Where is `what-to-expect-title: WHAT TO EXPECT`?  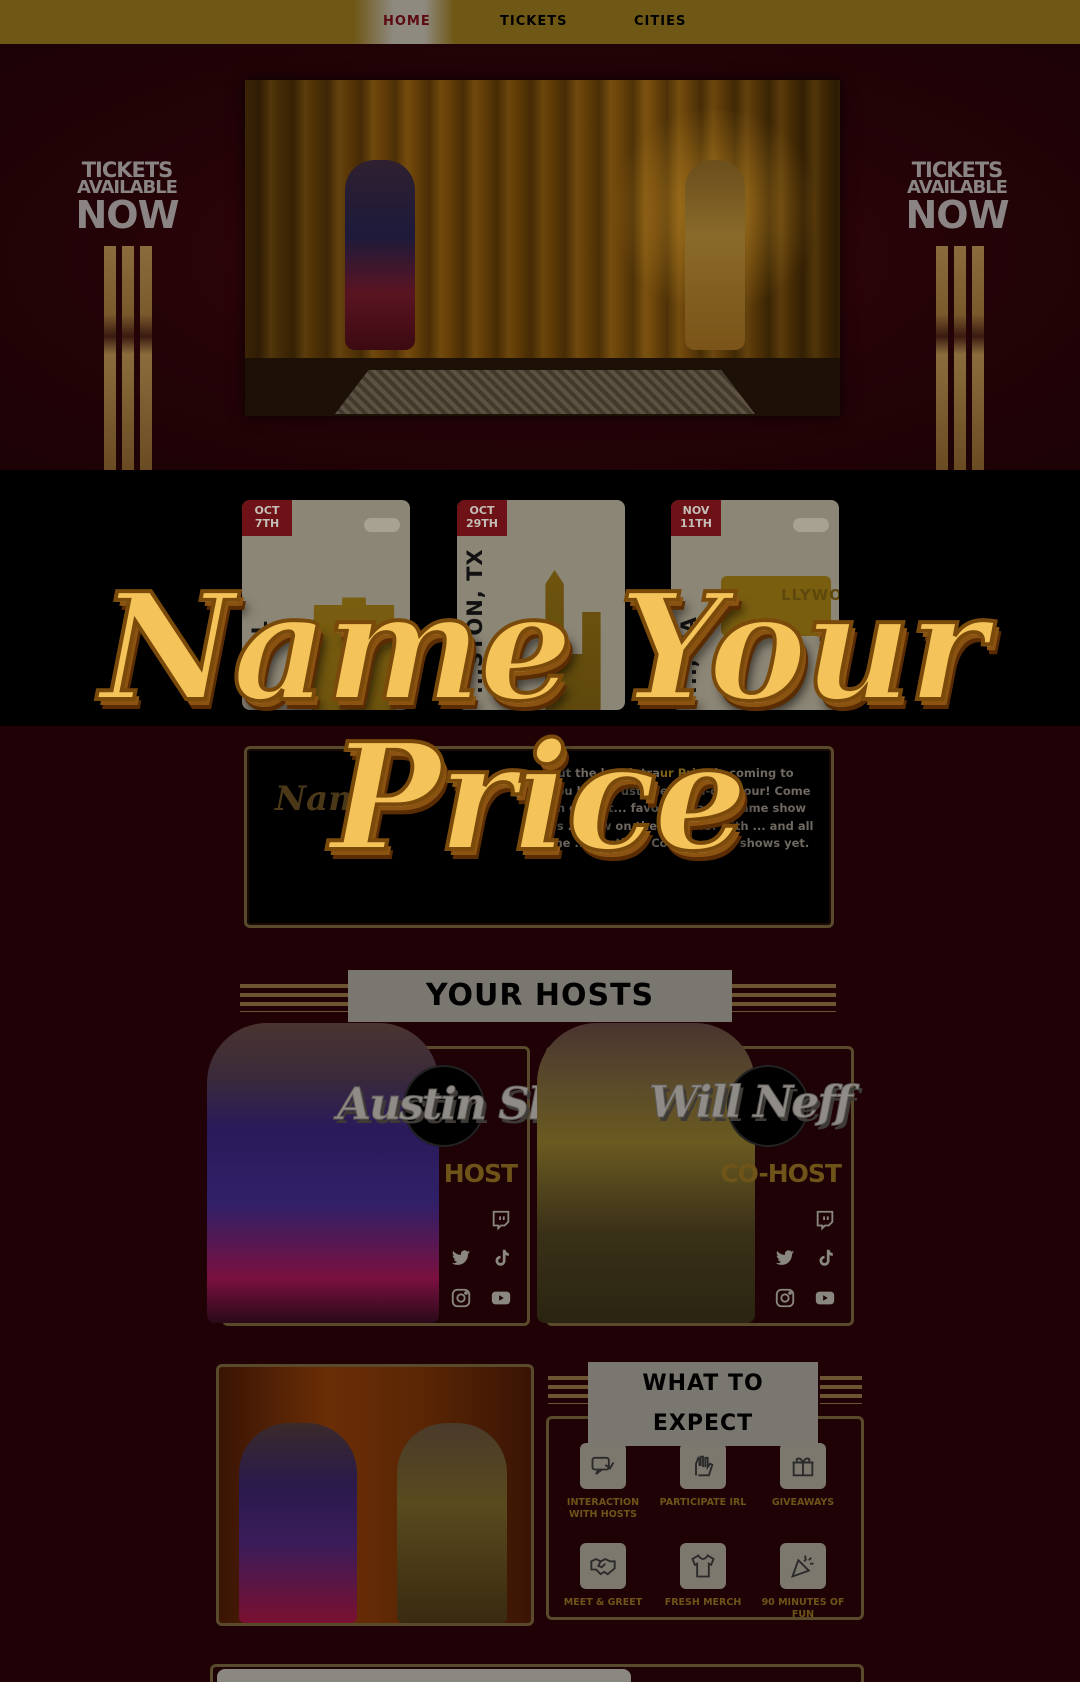 what-to-expect-title: WHAT TO EXPECT is located at coordinates (703, 1404).